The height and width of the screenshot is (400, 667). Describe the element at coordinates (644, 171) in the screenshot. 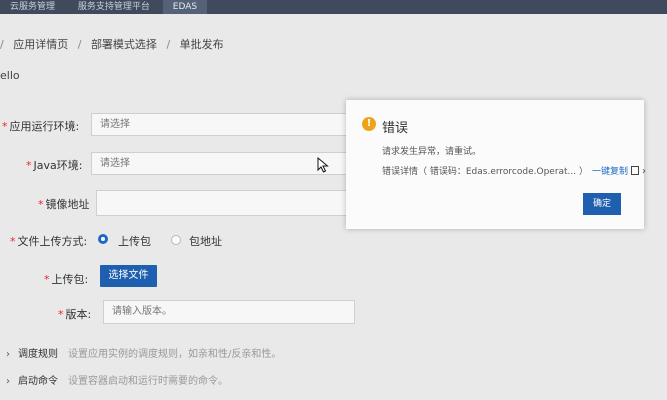

I see `expand-chevron-icon: ›` at that location.